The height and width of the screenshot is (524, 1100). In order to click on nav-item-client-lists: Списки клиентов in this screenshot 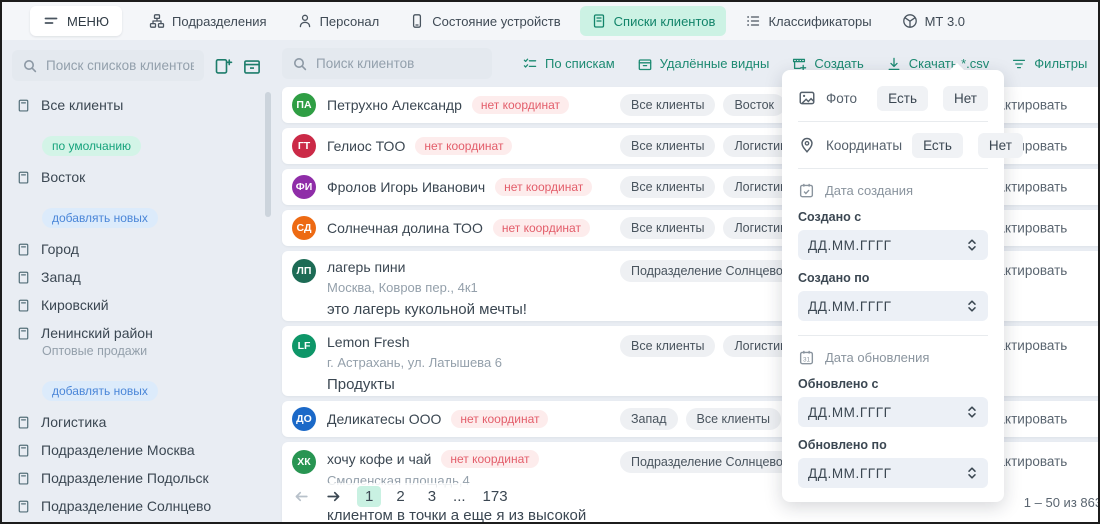, I will do `click(653, 21)`.